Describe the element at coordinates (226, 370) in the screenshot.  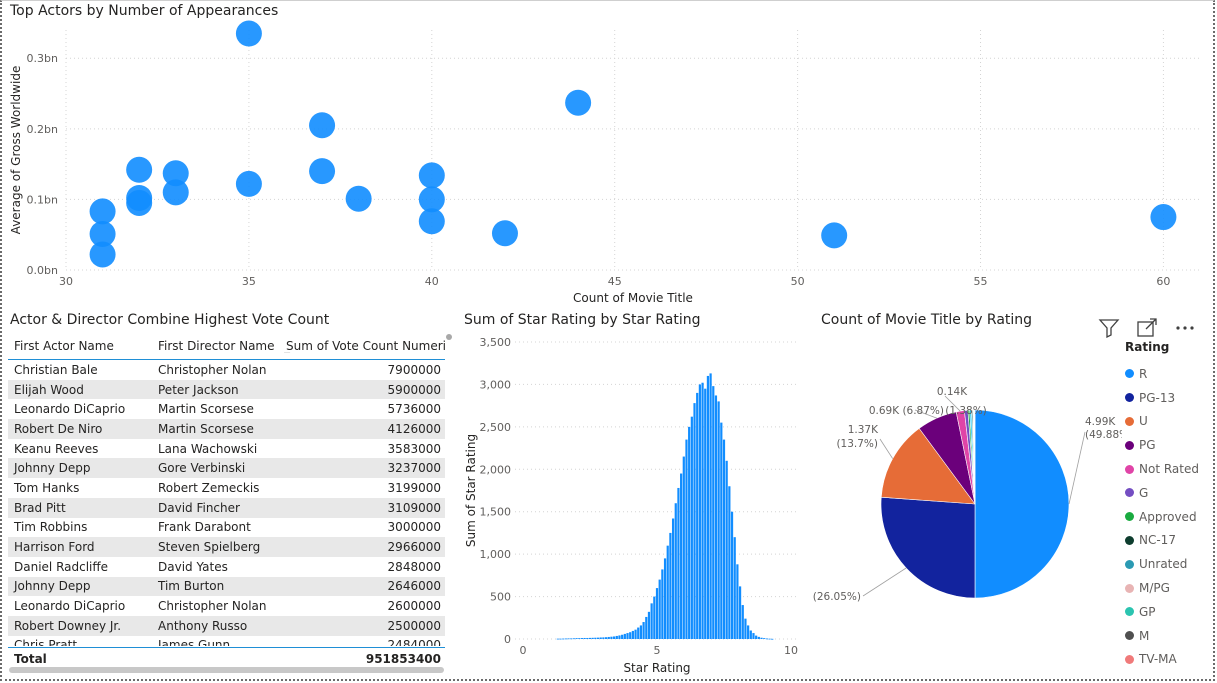
I see `table-row: Christian Bale Christopher Nolan 7900000` at that location.